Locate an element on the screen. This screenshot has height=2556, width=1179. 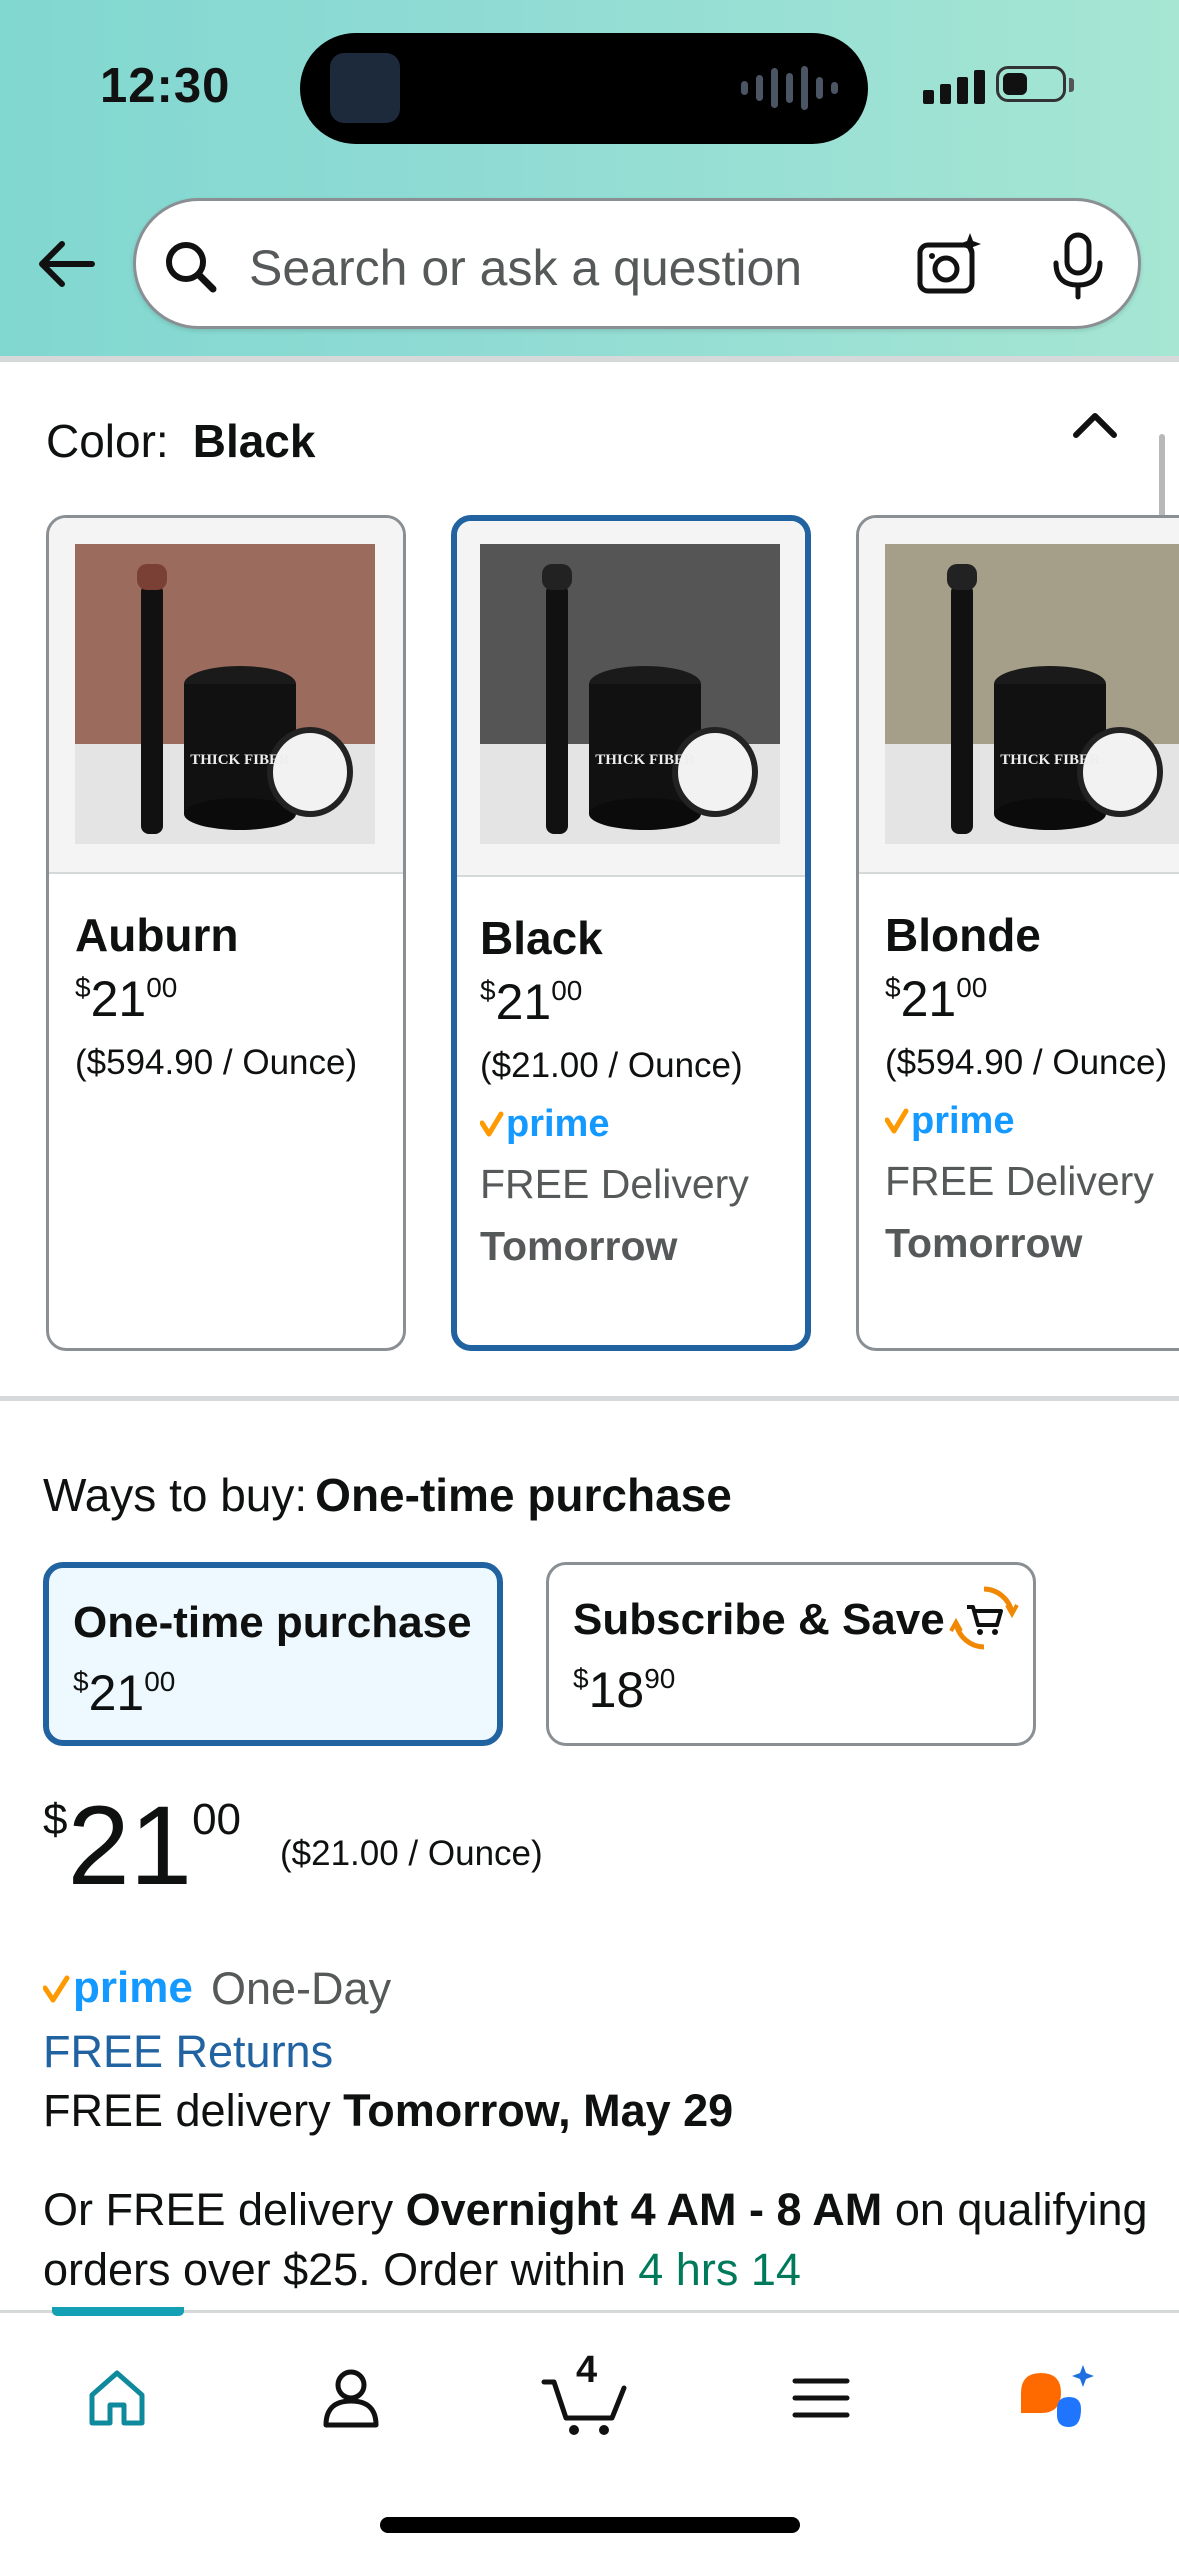
nav-menu is located at coordinates (821, 2398).